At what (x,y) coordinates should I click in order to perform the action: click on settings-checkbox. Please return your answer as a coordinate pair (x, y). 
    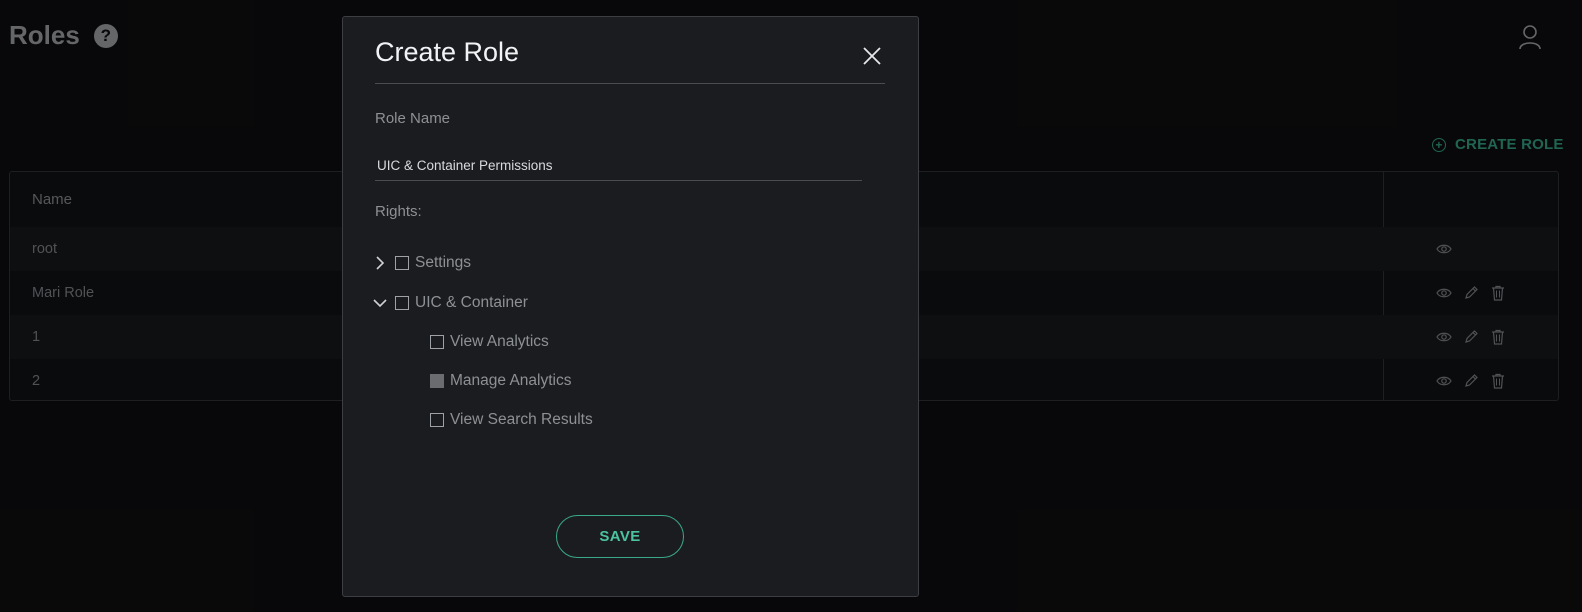
    Looking at the image, I should click on (402, 263).